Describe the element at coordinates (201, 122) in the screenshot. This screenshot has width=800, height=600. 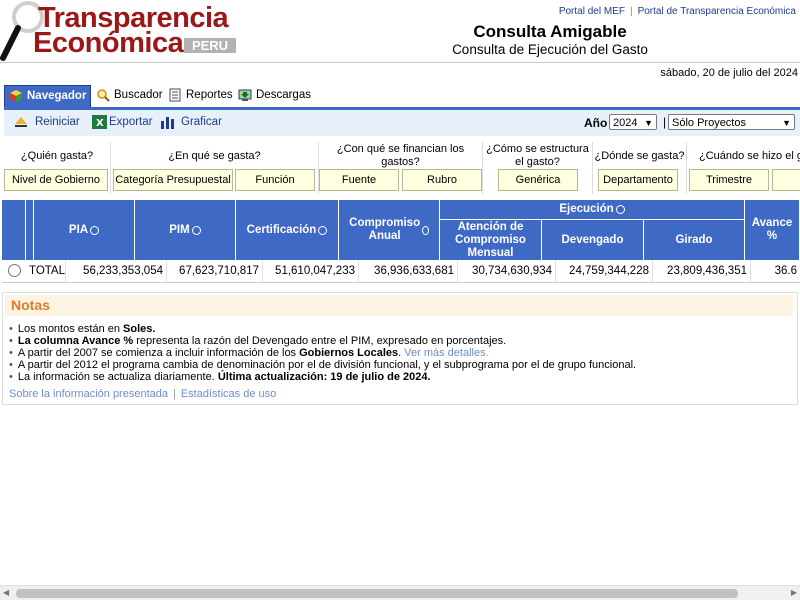
I see `graficar-label: Graficar` at that location.